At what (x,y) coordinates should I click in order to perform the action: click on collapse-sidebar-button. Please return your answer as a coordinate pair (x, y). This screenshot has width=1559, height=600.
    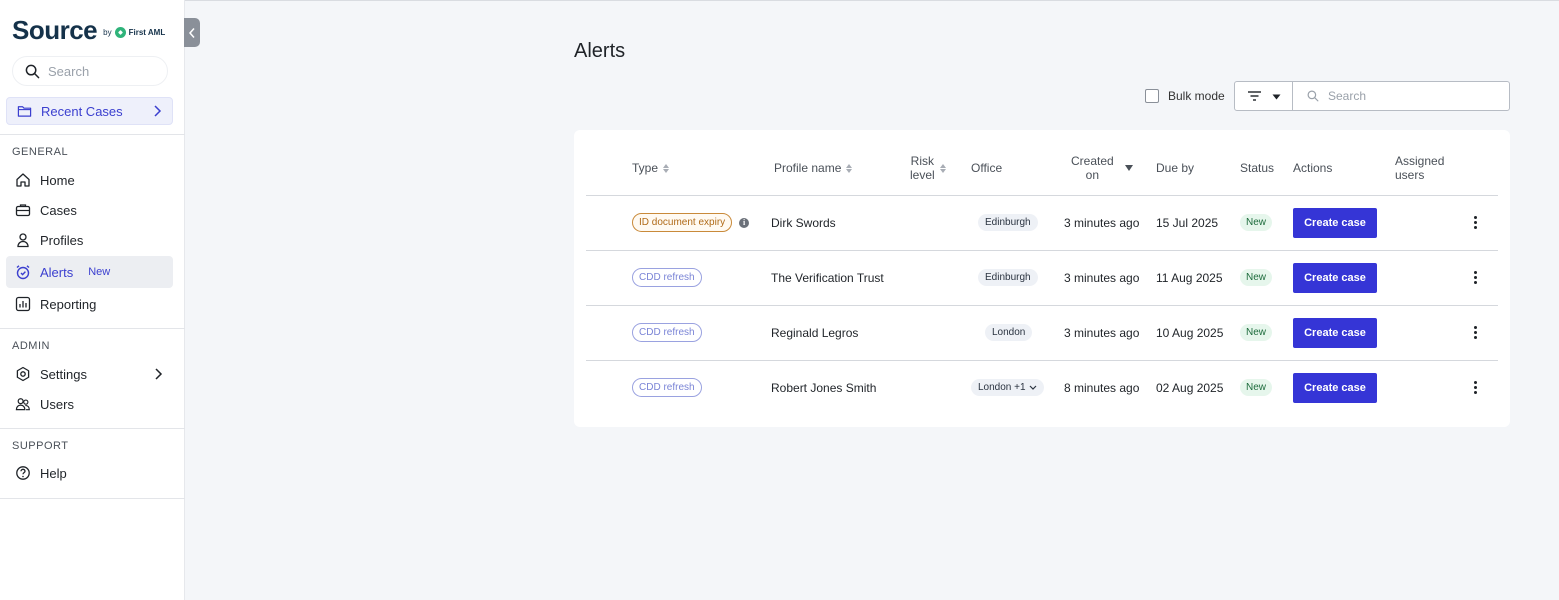
    Looking at the image, I should click on (192, 32).